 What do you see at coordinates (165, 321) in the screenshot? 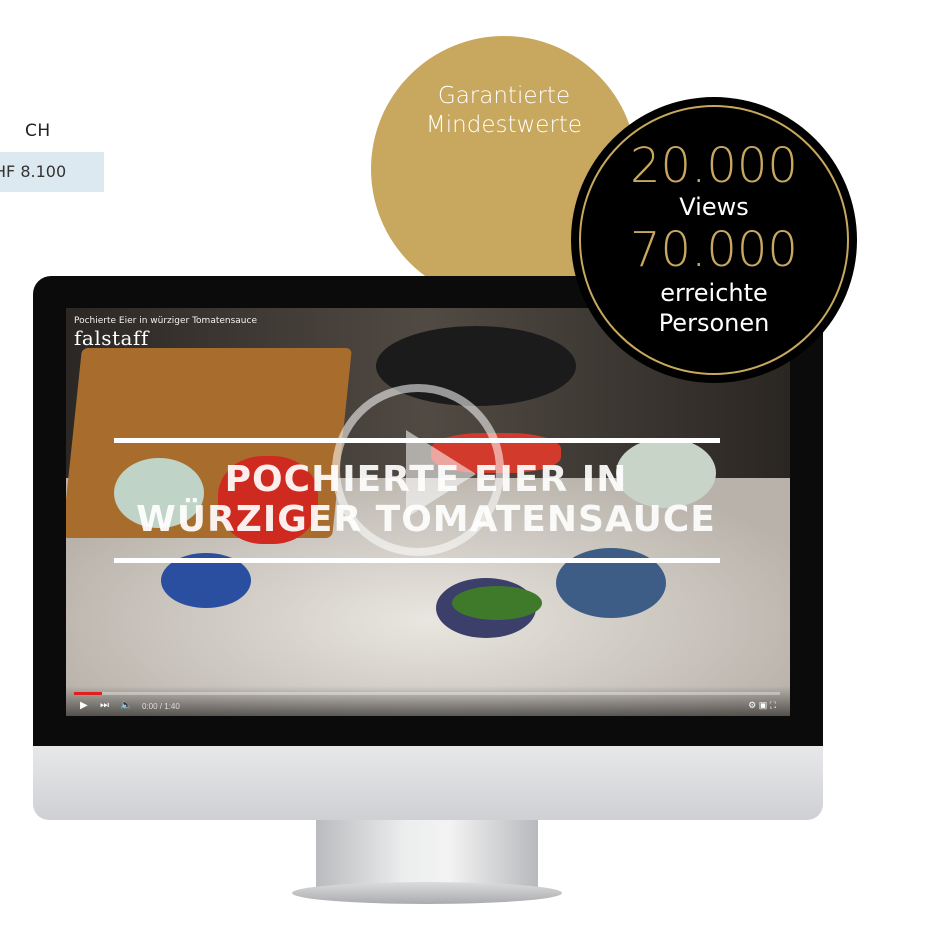
I see `video-title: Pochierte Eier in würziger Tomatensauce` at bounding box center [165, 321].